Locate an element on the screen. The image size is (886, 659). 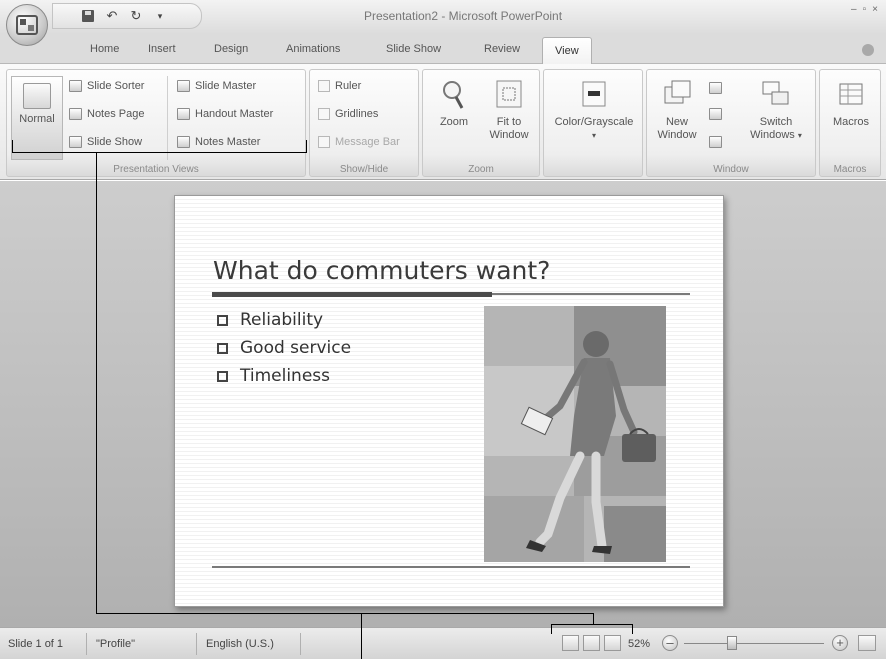
message-bar-checkbox-box is located at coordinates (324, 142).